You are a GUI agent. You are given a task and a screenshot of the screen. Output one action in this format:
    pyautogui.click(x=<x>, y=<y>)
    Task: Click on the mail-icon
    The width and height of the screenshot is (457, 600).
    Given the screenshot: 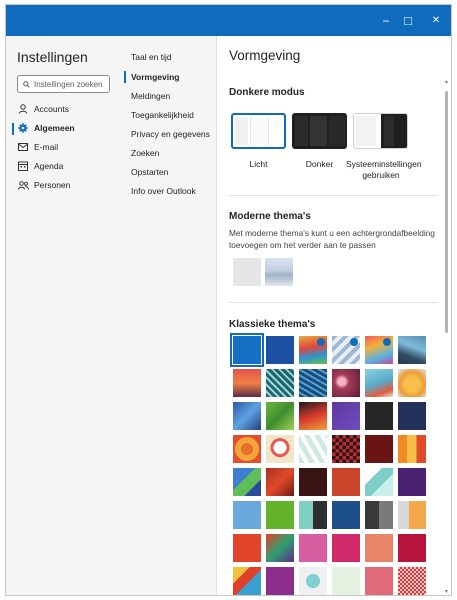 What is the action you would take?
    pyautogui.click(x=23, y=147)
    